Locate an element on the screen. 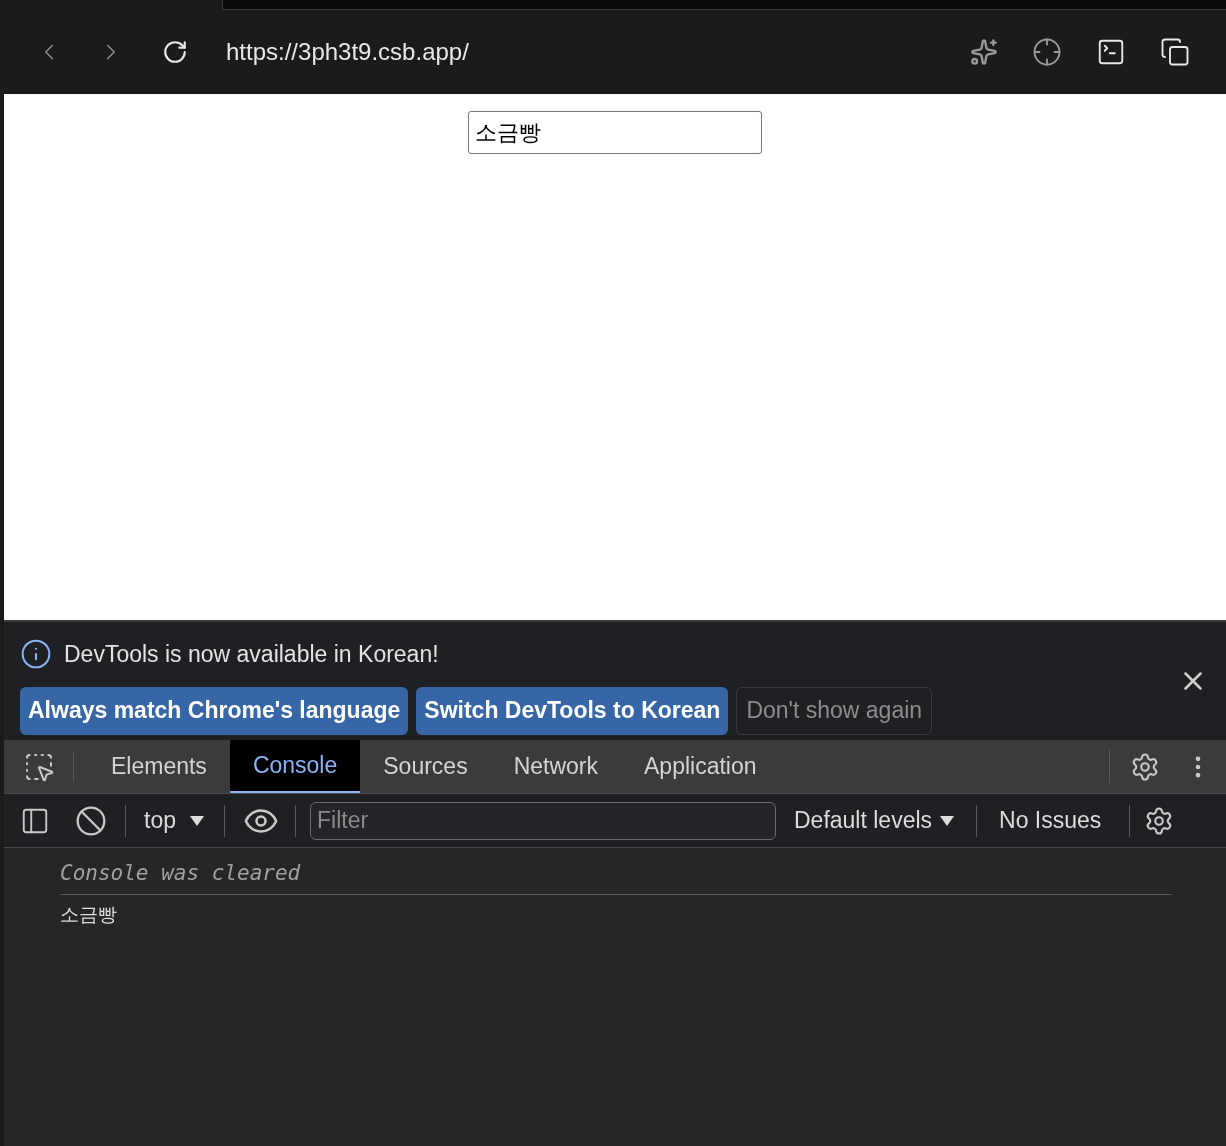 The width and height of the screenshot is (1226, 1146). console-info-message: Console was cleared is located at coordinates (180, 873).